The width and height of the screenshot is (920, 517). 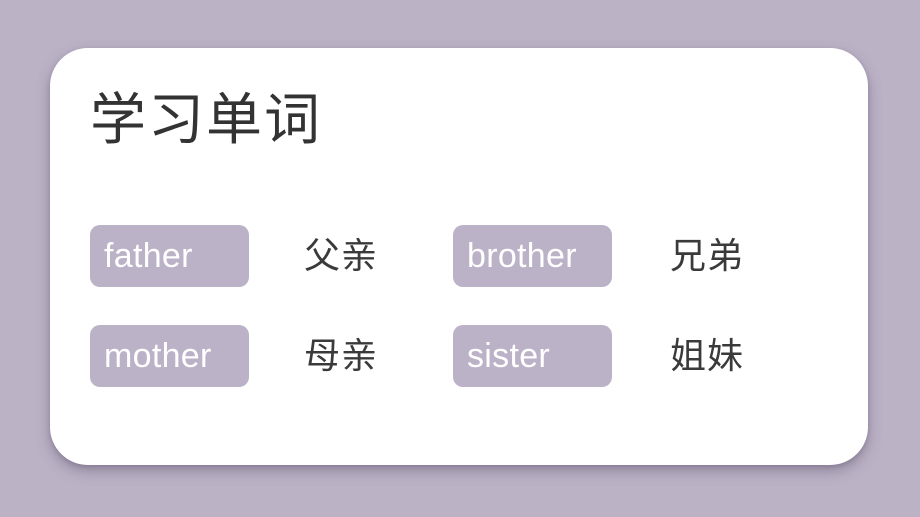 What do you see at coordinates (271, 256) in the screenshot?
I see `vocabulary-item-father: father 父亲` at bounding box center [271, 256].